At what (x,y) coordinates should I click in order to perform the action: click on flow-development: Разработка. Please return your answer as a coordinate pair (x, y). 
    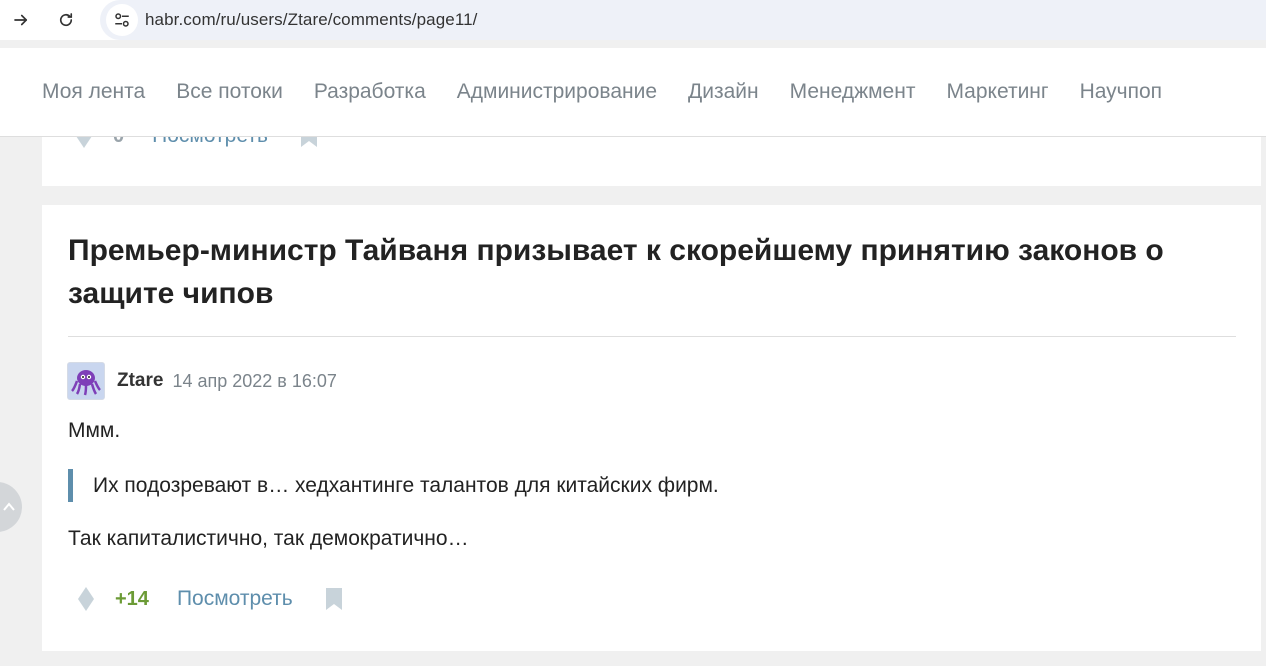
    Looking at the image, I should click on (370, 92).